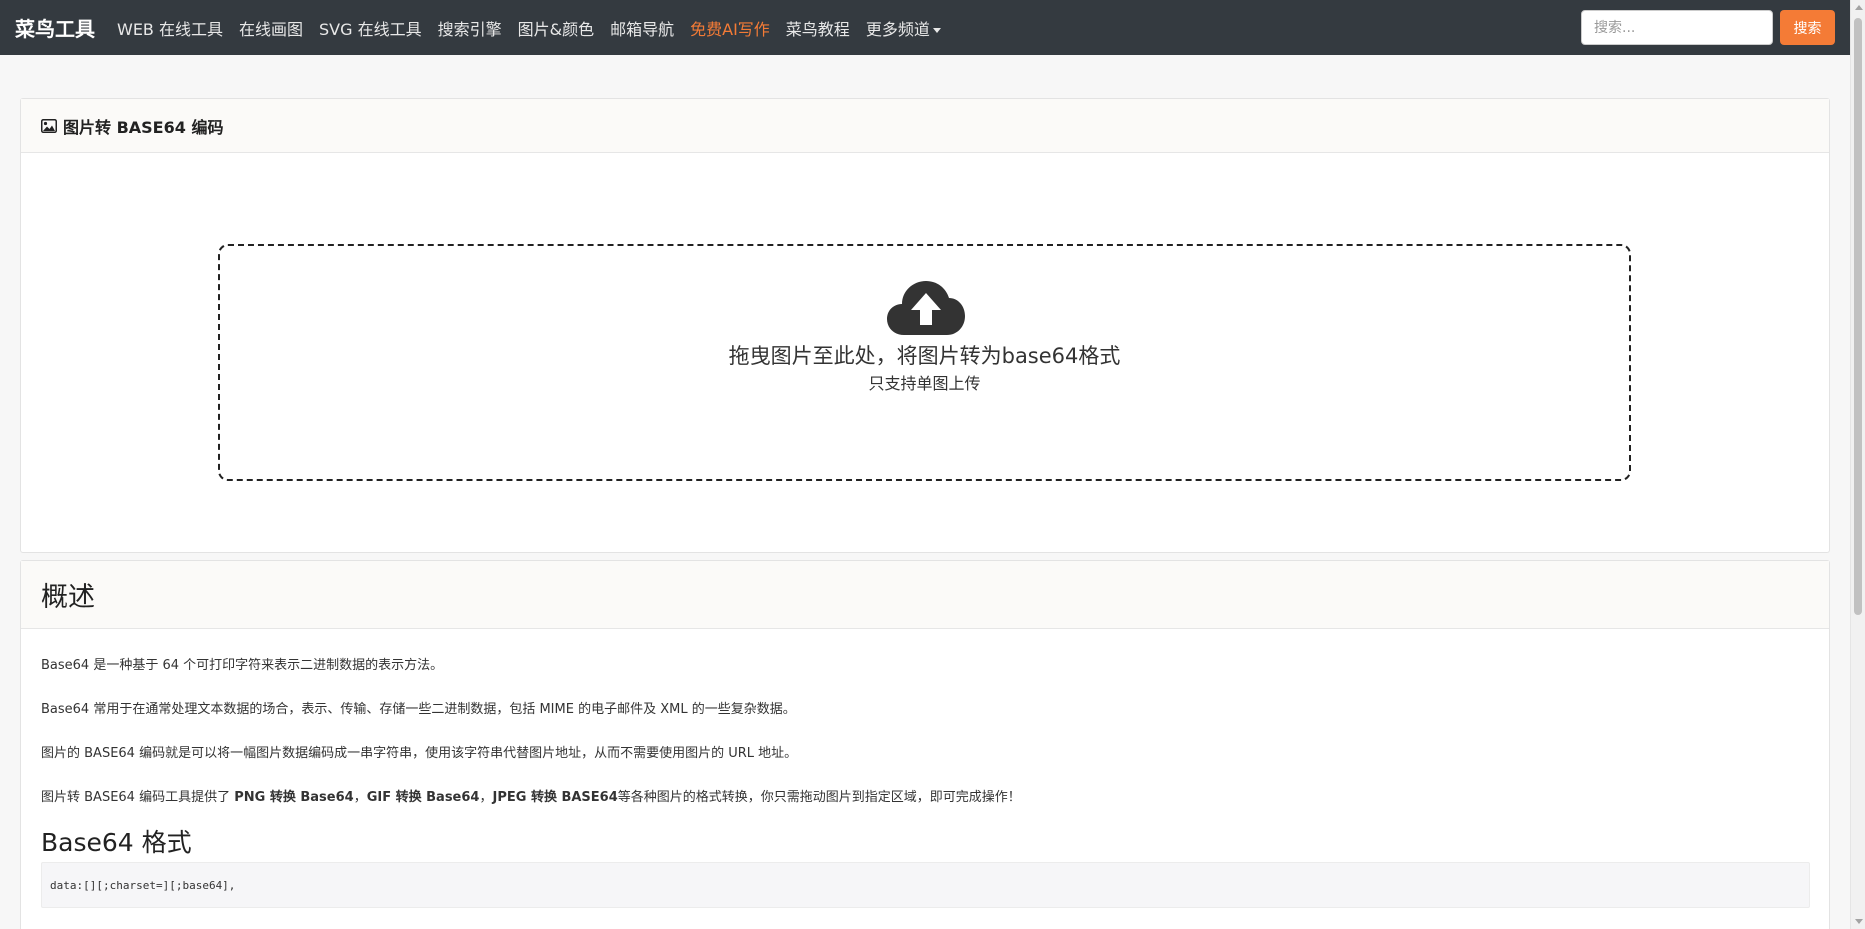  Describe the element at coordinates (819, 797) in the screenshot. I see `para4-suffix: 等各种图片的格式转换，你只需拖动图片到指定区域，即可完成操作！` at that location.